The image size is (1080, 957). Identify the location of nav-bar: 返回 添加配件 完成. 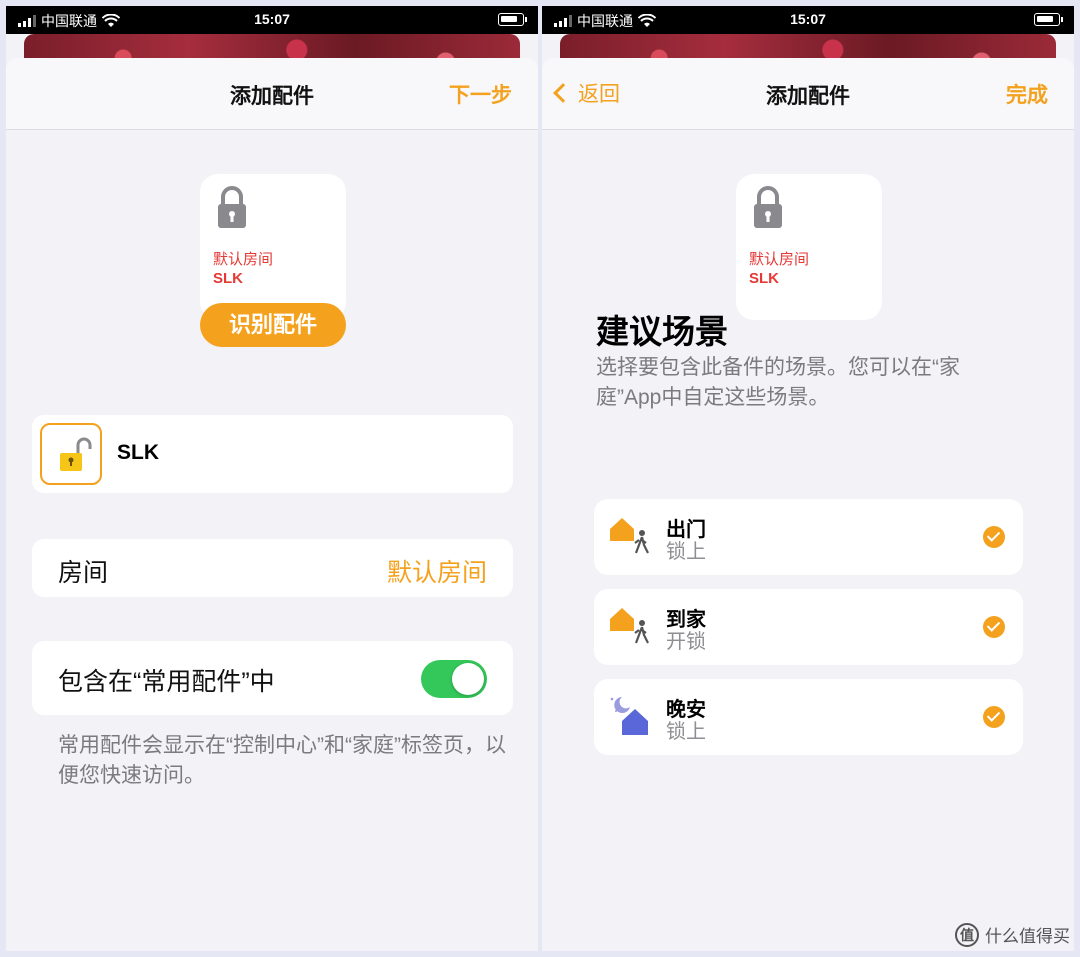
(808, 94).